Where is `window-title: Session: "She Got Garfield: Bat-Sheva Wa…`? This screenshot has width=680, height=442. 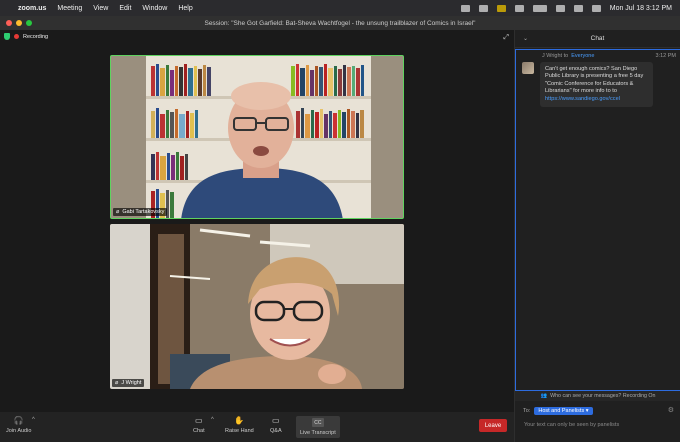 window-title: Session: "She Got Garfield: Bat-Sheva Wa… is located at coordinates (340, 23).